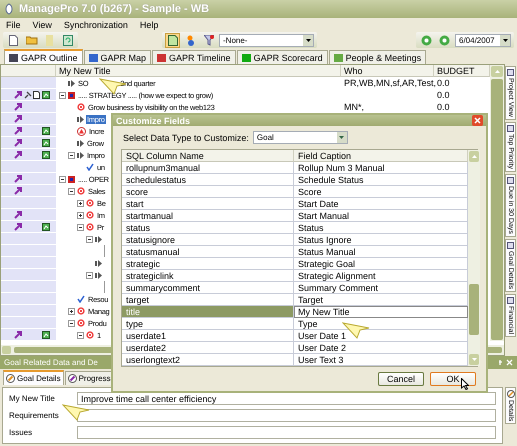 The width and height of the screenshot is (517, 446). What do you see at coordinates (444, 40) in the screenshot?
I see `next-button` at bounding box center [444, 40].